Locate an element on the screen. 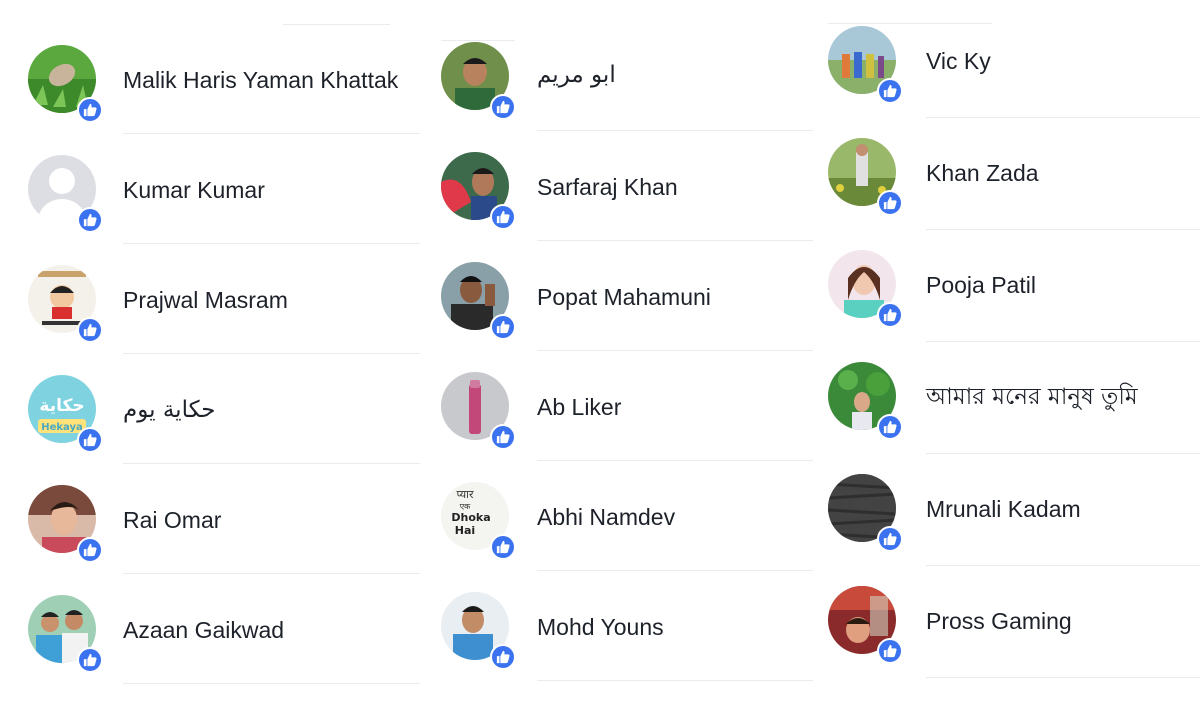  svg-text: प्यार is located at coordinates (465, 494).